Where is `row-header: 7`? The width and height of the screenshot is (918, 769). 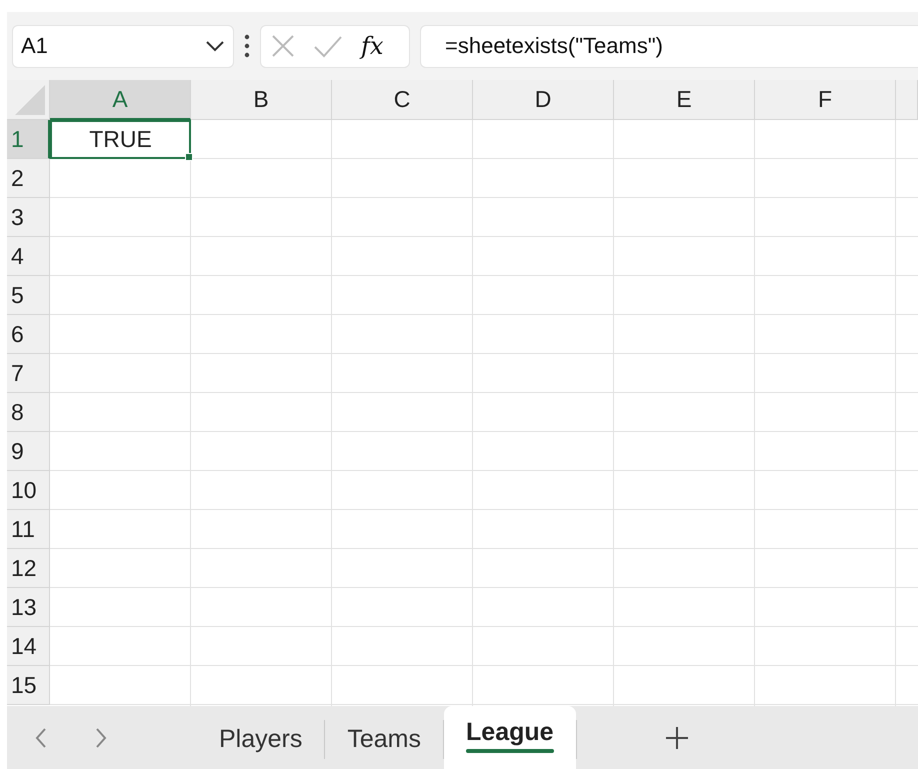
row-header: 7 is located at coordinates (28, 373).